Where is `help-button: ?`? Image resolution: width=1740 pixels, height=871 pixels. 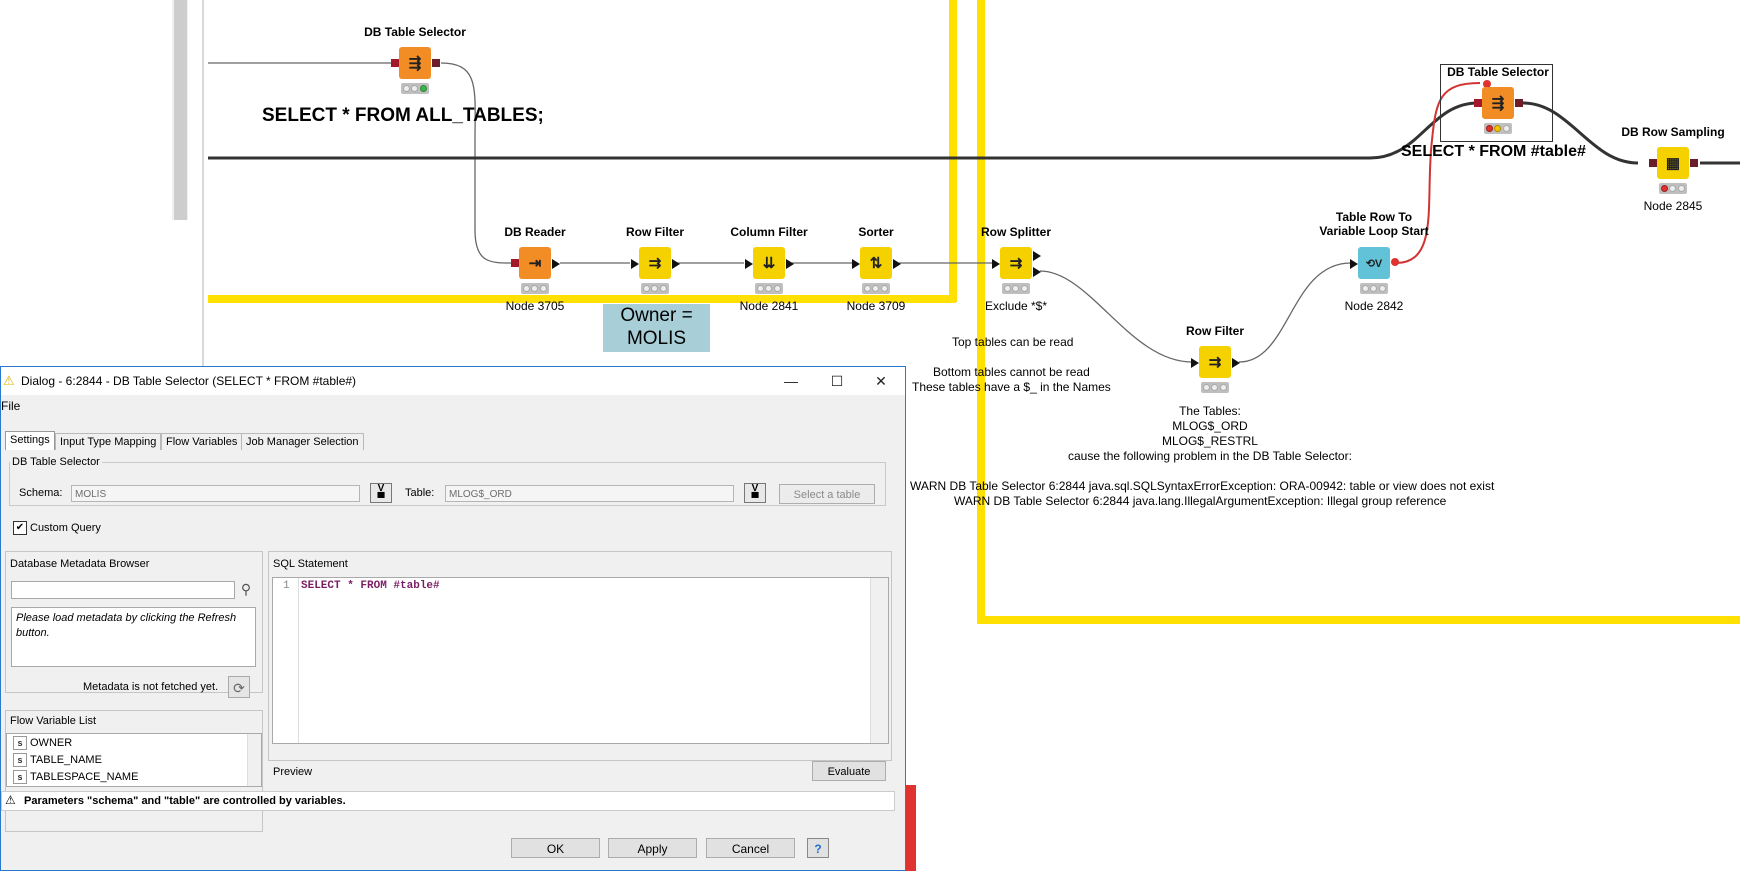
help-button: ? is located at coordinates (818, 848).